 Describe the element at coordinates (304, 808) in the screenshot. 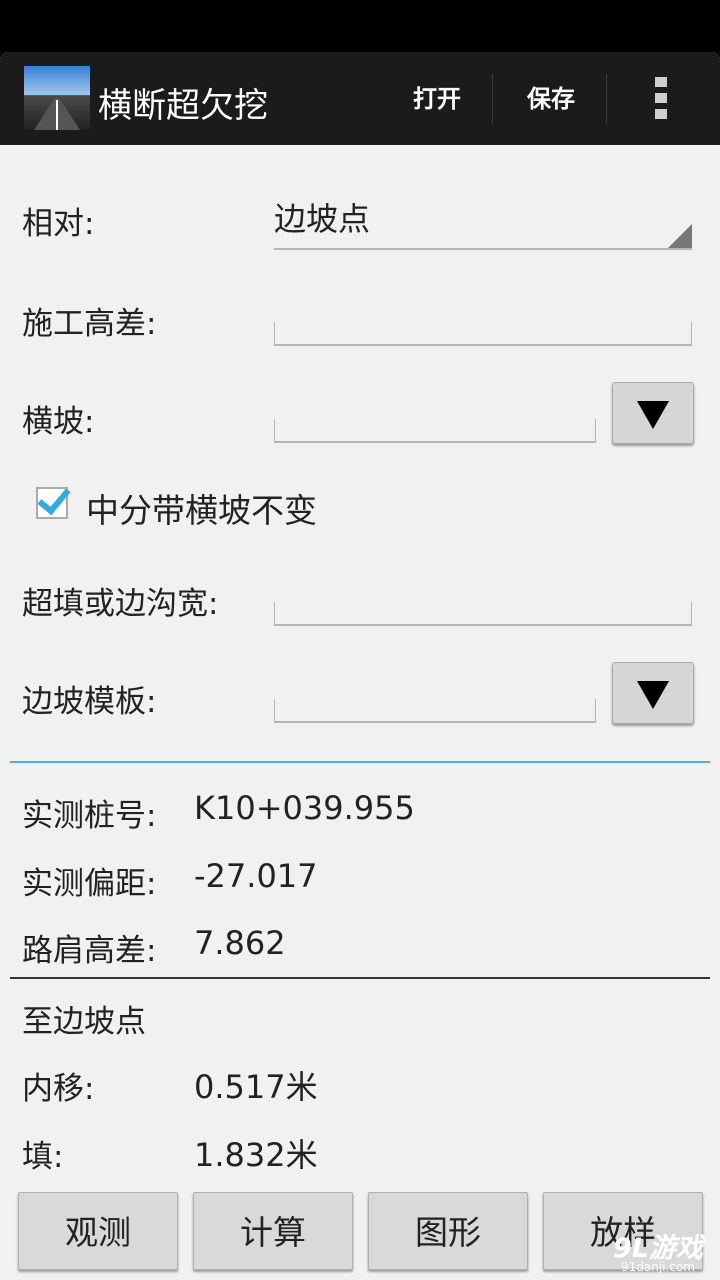

I see `station-value: K10+039.955` at that location.